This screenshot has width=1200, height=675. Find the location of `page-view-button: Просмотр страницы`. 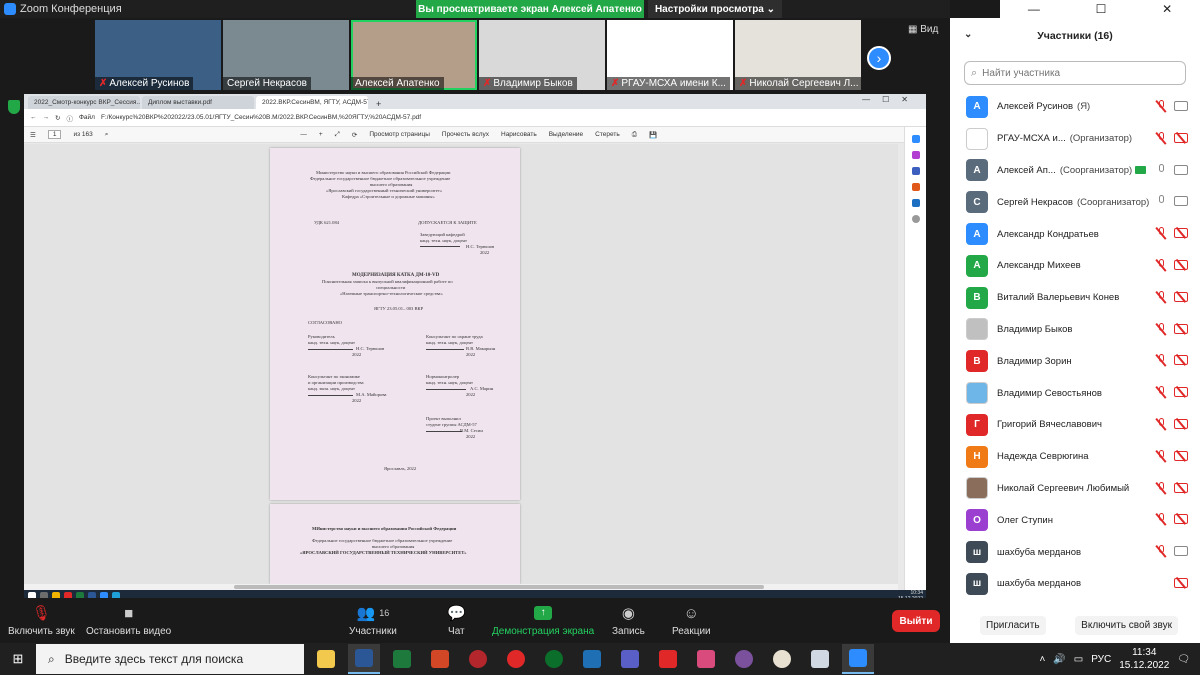

page-view-button: Просмотр страницы is located at coordinates (399, 134).